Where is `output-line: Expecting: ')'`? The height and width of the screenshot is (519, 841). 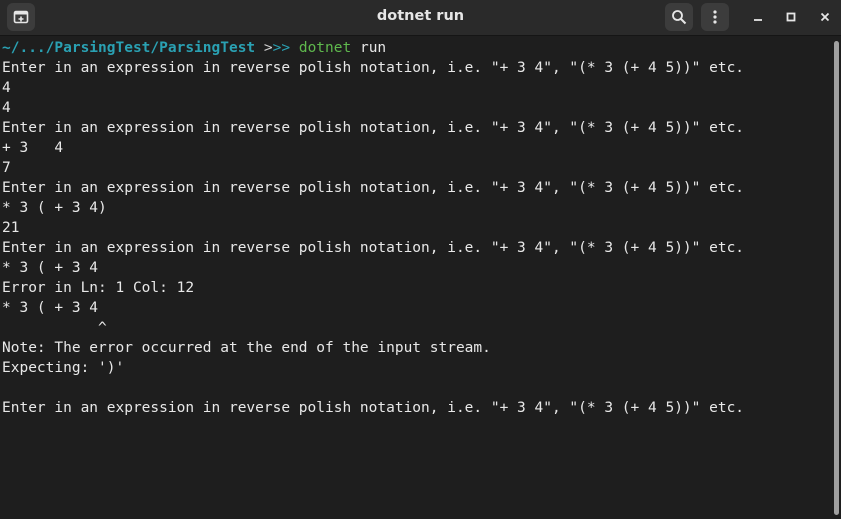 output-line: Expecting: ')' is located at coordinates (63, 368).